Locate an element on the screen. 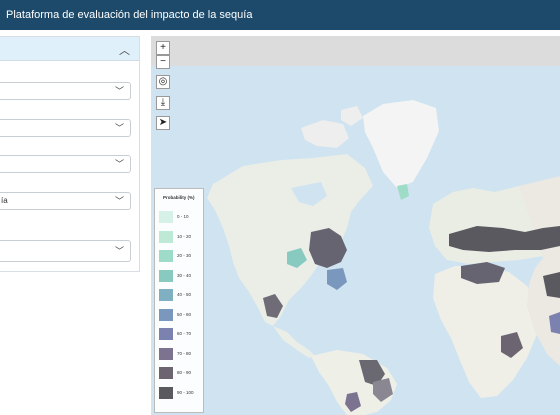 This screenshot has width=560, height=415. legend-label: 10 - 20 is located at coordinates (184, 236).